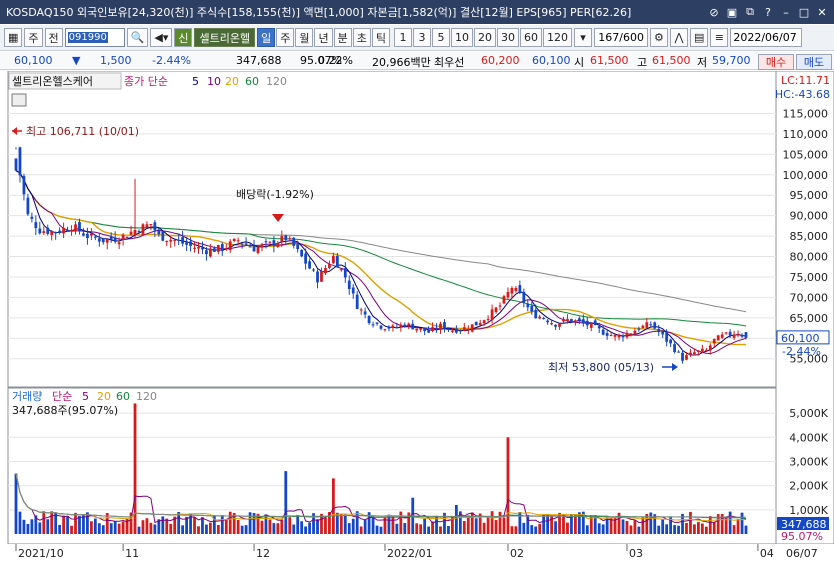  Describe the element at coordinates (266, 37) in the screenshot. I see `period-button: 일` at that location.